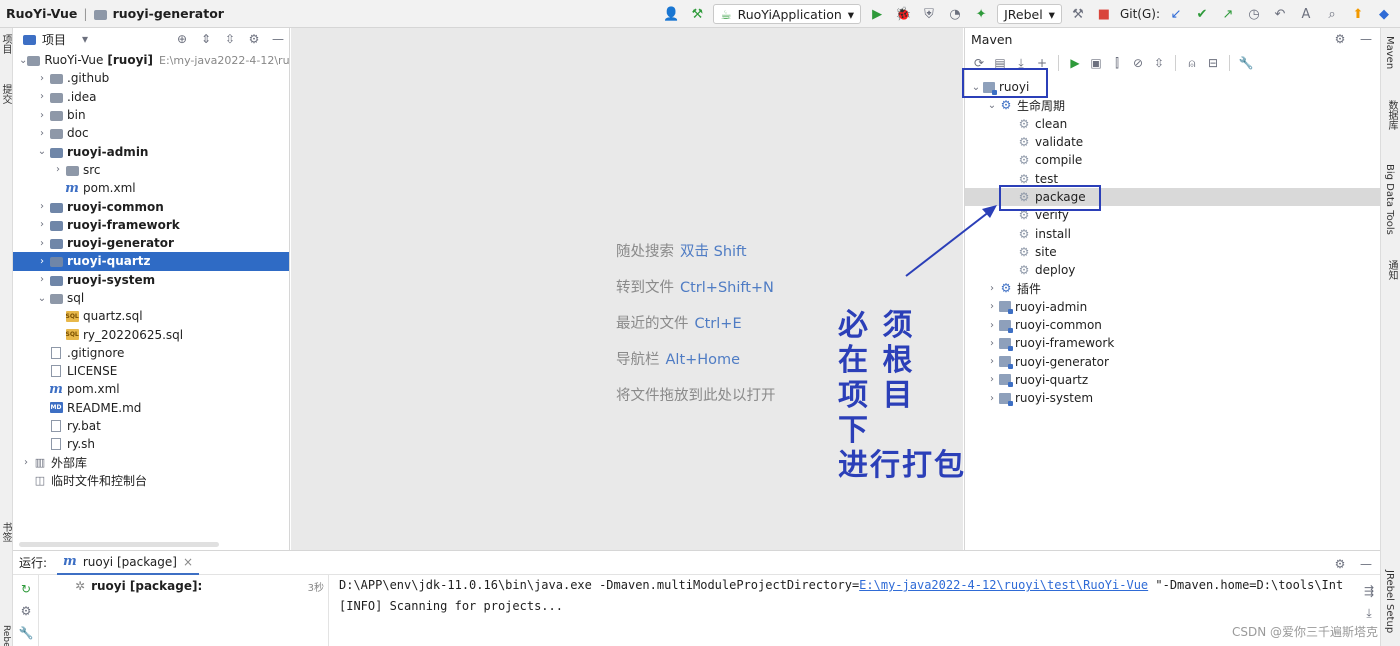 The image size is (1400, 646). Describe the element at coordinates (1172, 270) in the screenshot. I see `maven-tree-item: ⚙ deploy` at that location.